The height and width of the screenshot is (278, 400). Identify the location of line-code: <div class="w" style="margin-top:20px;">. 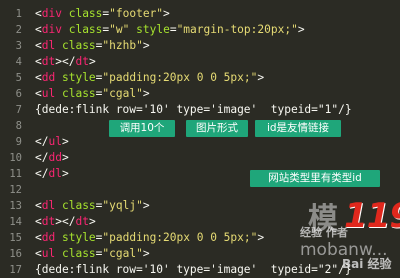
(170, 30).